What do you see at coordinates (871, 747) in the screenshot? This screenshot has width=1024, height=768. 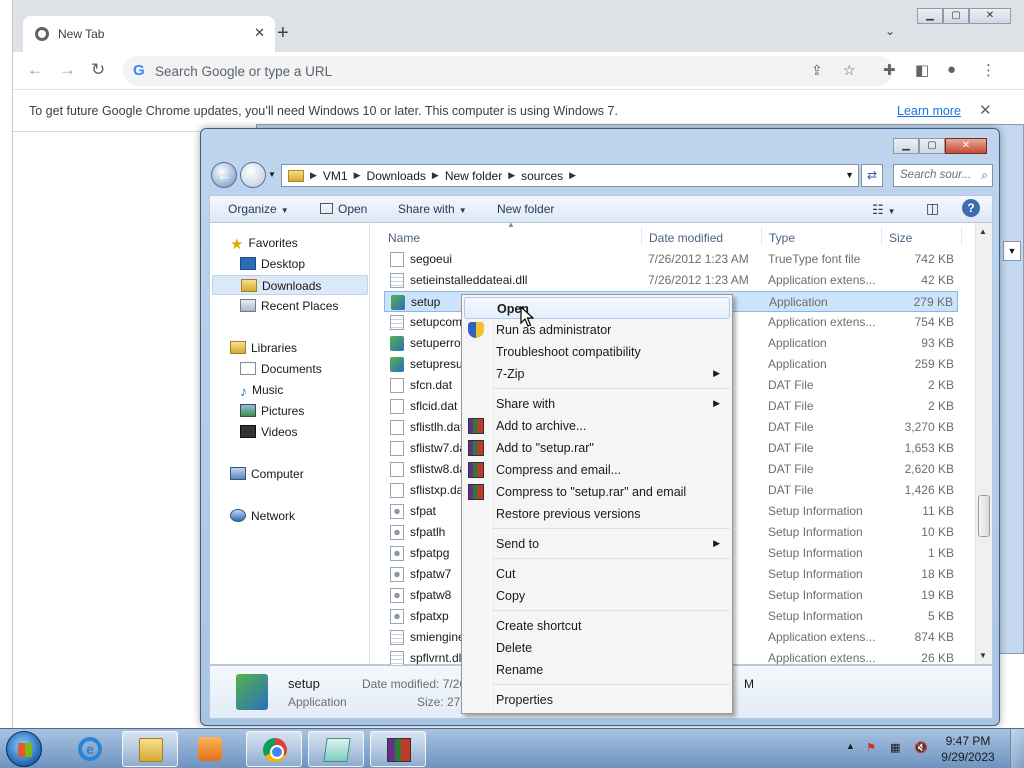 I see `action-center-flag-icon: ⚑` at bounding box center [871, 747].